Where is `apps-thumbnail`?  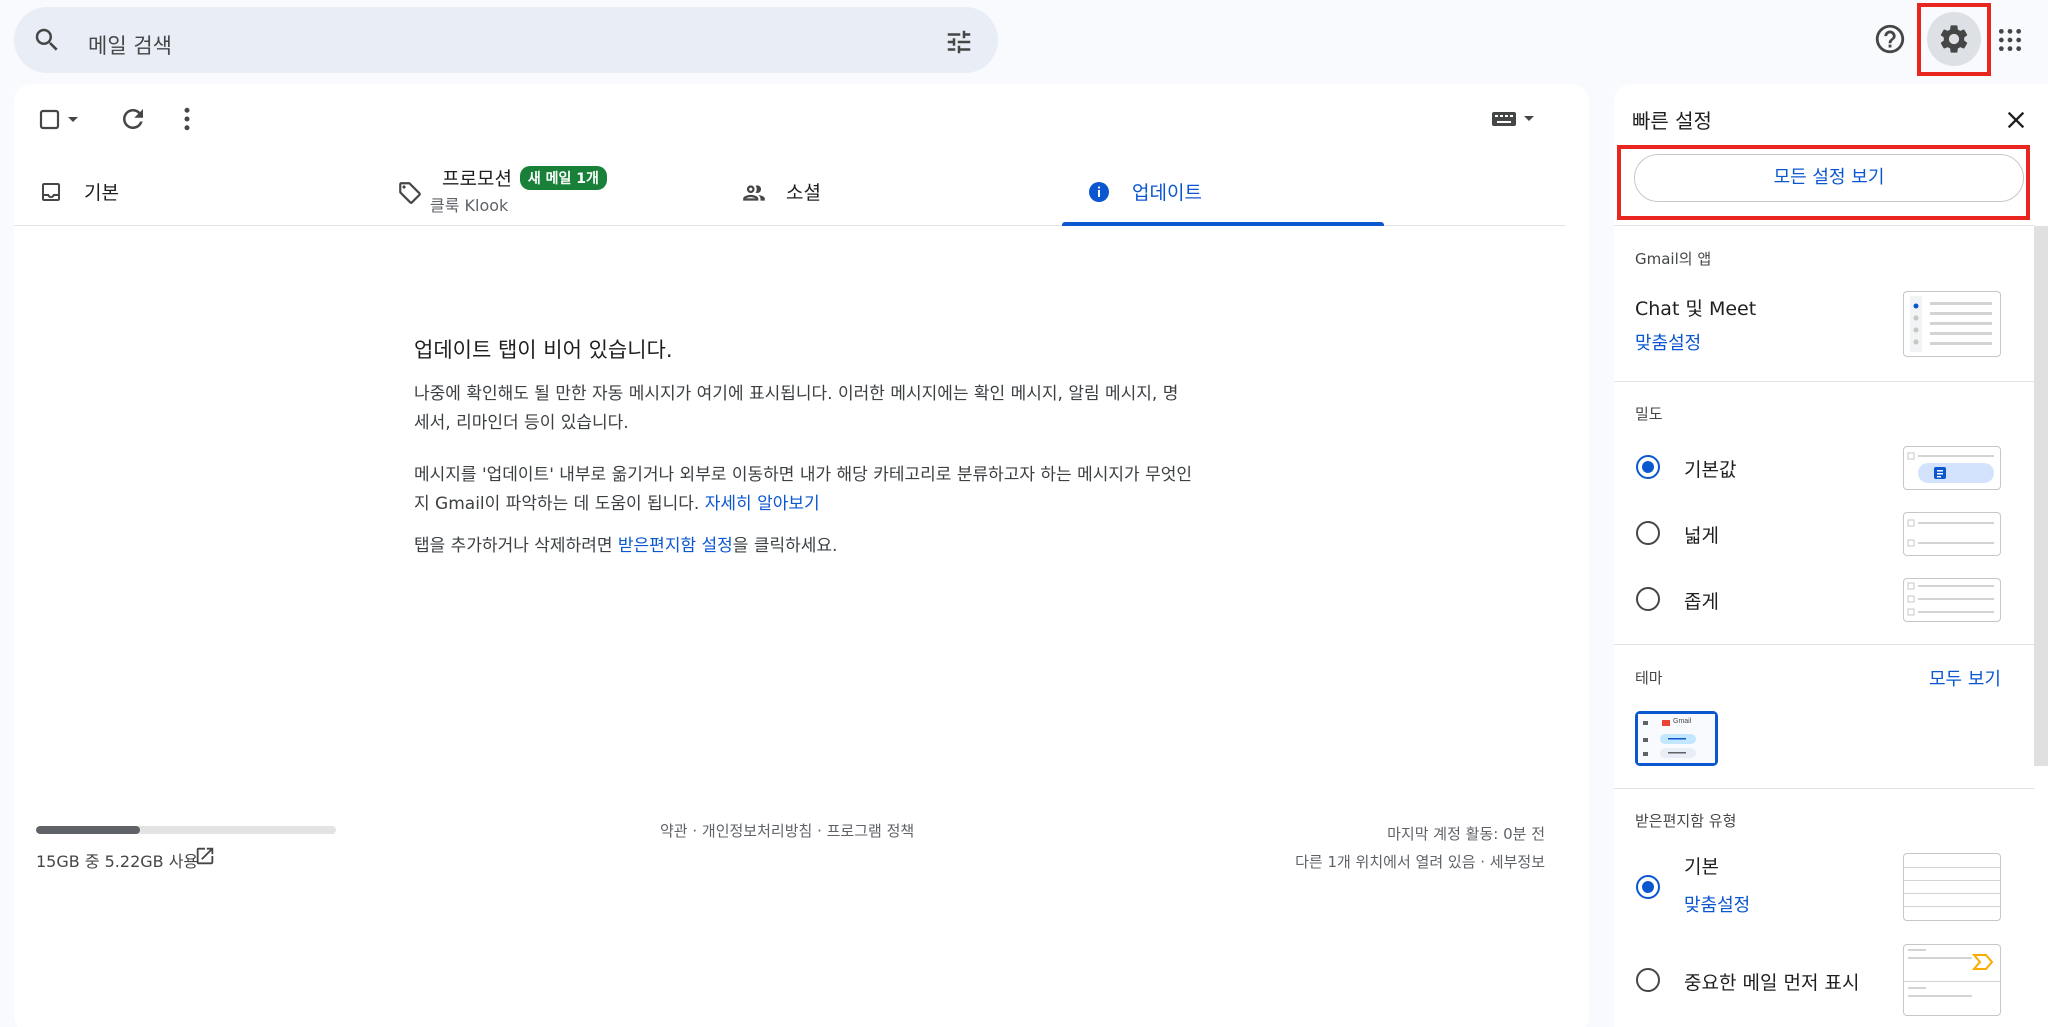
apps-thumbnail is located at coordinates (1952, 324).